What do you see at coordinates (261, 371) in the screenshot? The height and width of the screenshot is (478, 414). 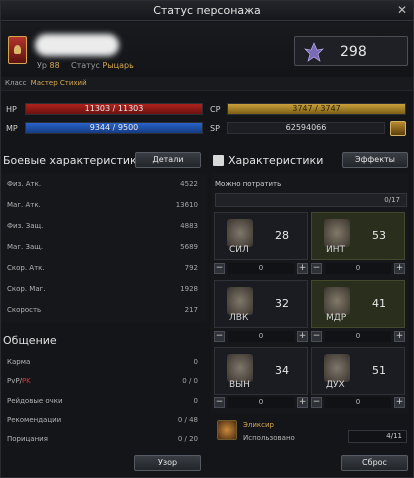 I see `stat-cell-con: ВЫН 34` at bounding box center [261, 371].